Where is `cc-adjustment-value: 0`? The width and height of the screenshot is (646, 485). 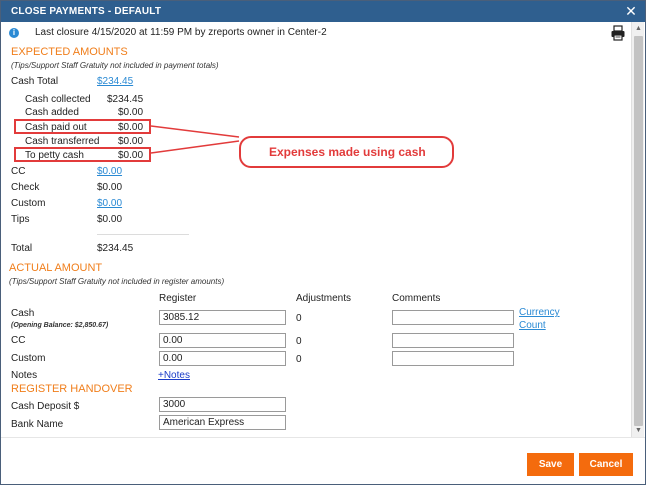 cc-adjustment-value: 0 is located at coordinates (299, 341).